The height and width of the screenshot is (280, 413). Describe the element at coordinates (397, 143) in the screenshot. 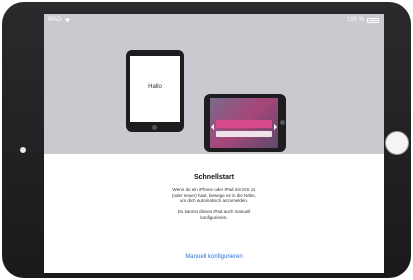

I see `home-button` at that location.